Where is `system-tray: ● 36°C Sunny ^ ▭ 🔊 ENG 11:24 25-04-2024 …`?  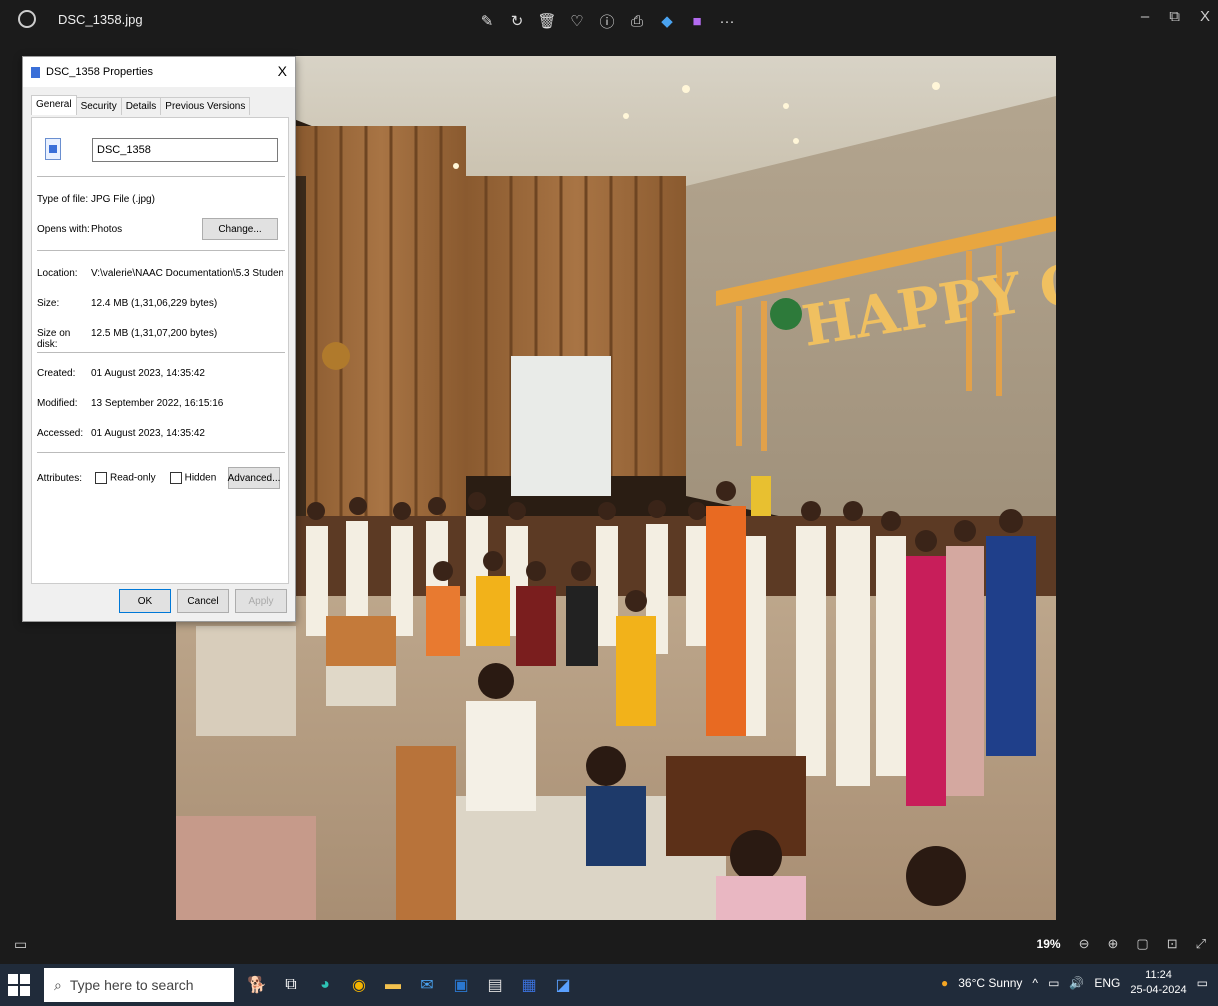 system-tray: ● 36°C Sunny ^ ▭ 🔊 ENG 11:24 25-04-2024 … is located at coordinates (1074, 983).